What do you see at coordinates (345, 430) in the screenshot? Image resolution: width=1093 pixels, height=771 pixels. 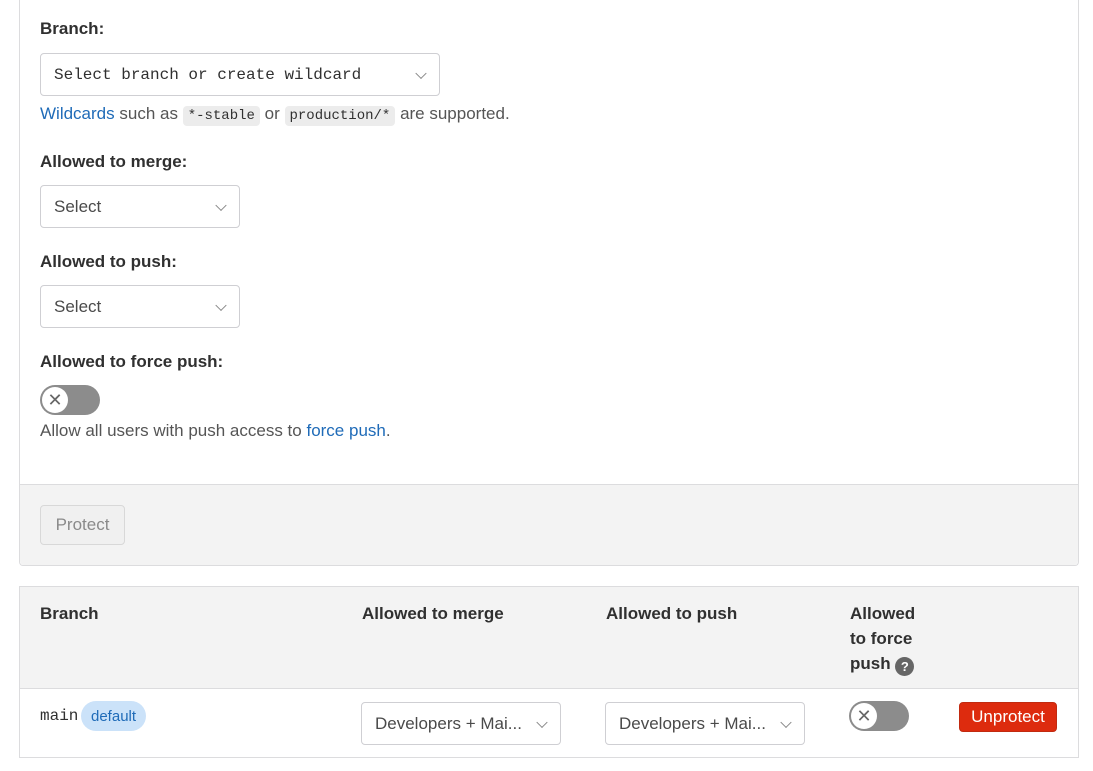 I see `force-push-link: force push` at bounding box center [345, 430].